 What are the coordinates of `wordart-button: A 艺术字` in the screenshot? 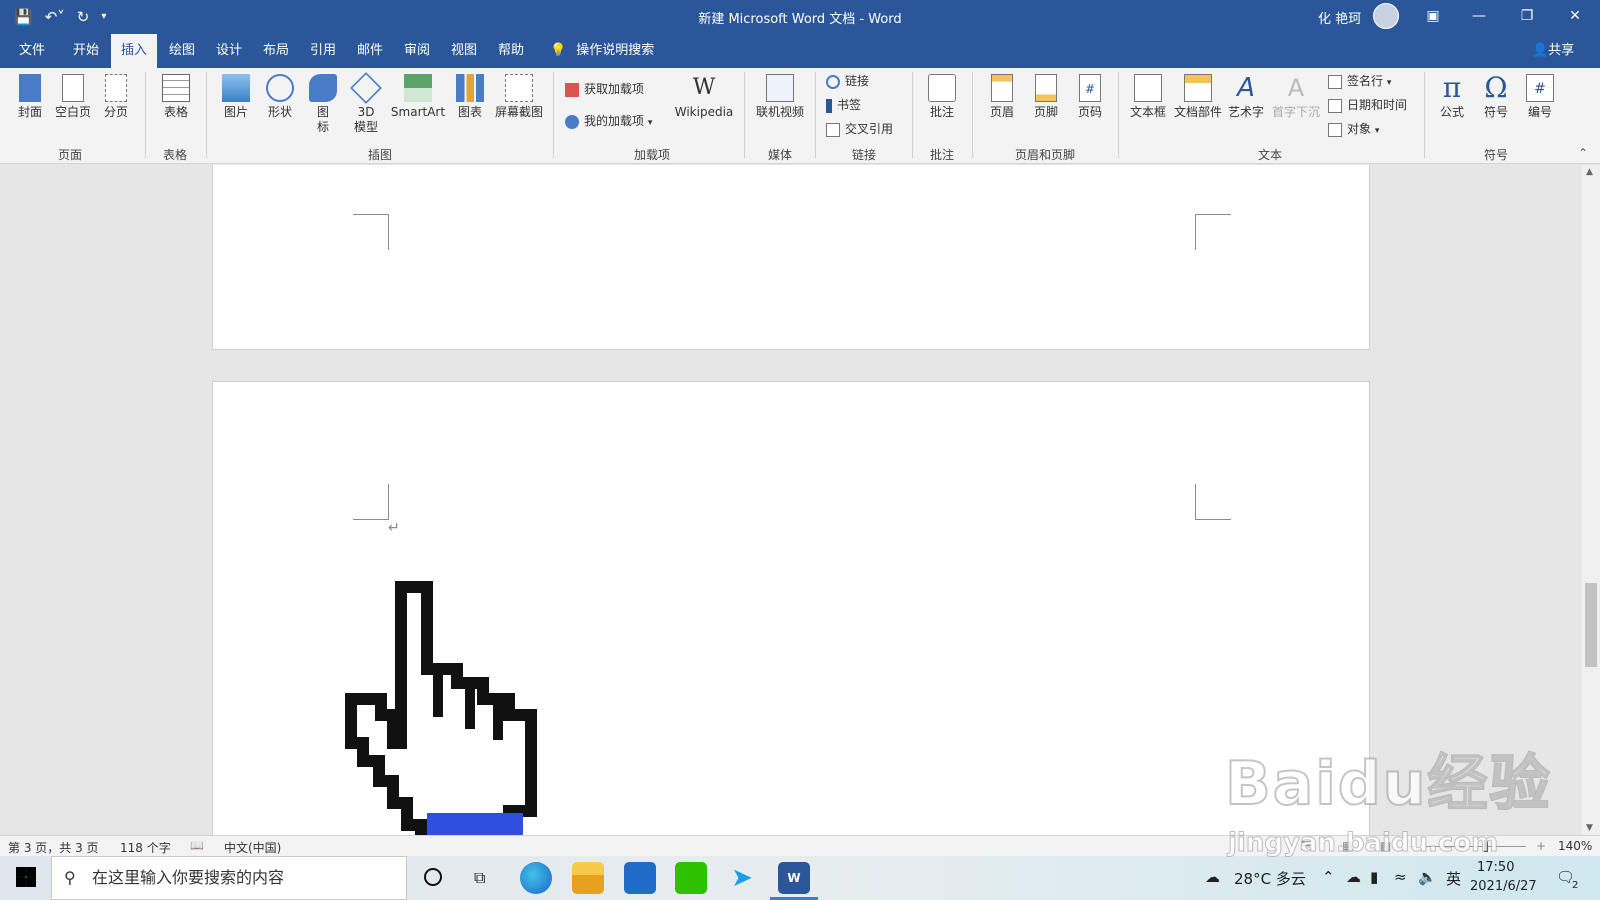 It's located at (1246, 97).